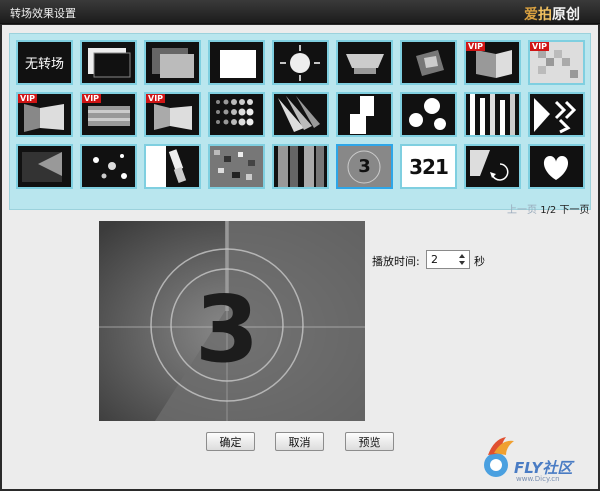 Image resolution: width=600 pixels, height=491 pixels. I want to click on transition-thumb-curtain, so click(300, 166).